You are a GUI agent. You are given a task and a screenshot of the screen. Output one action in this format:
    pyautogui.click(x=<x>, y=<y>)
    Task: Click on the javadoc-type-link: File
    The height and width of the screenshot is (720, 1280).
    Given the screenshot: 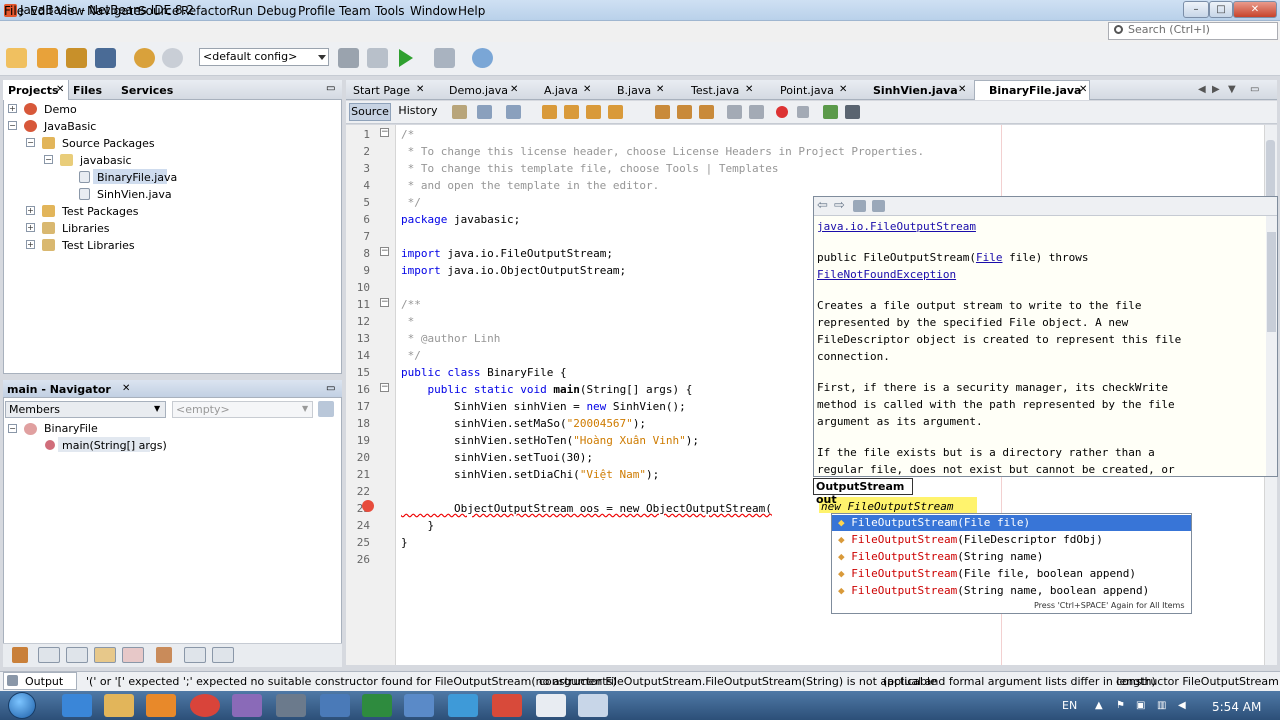 What is the action you would take?
    pyautogui.click(x=989, y=257)
    